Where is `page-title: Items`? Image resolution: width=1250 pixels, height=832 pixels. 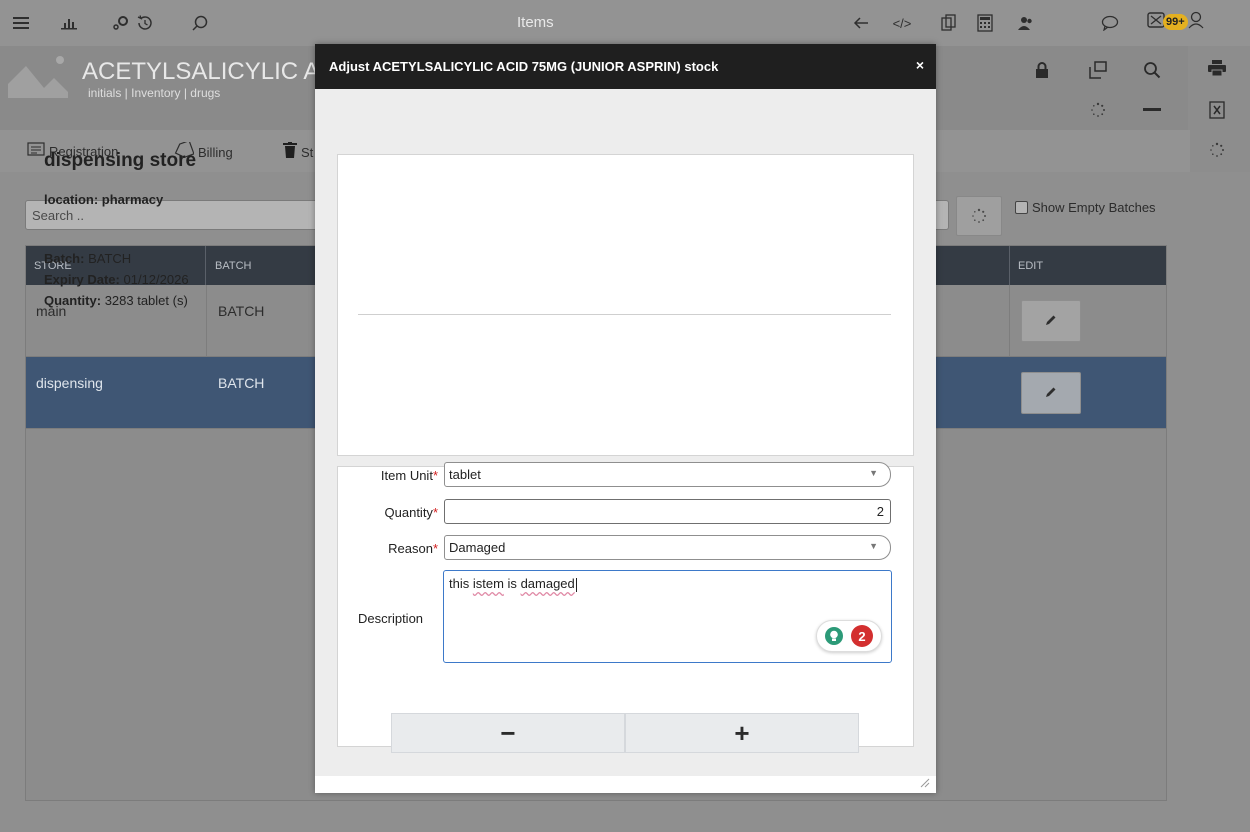 page-title: Items is located at coordinates (535, 22).